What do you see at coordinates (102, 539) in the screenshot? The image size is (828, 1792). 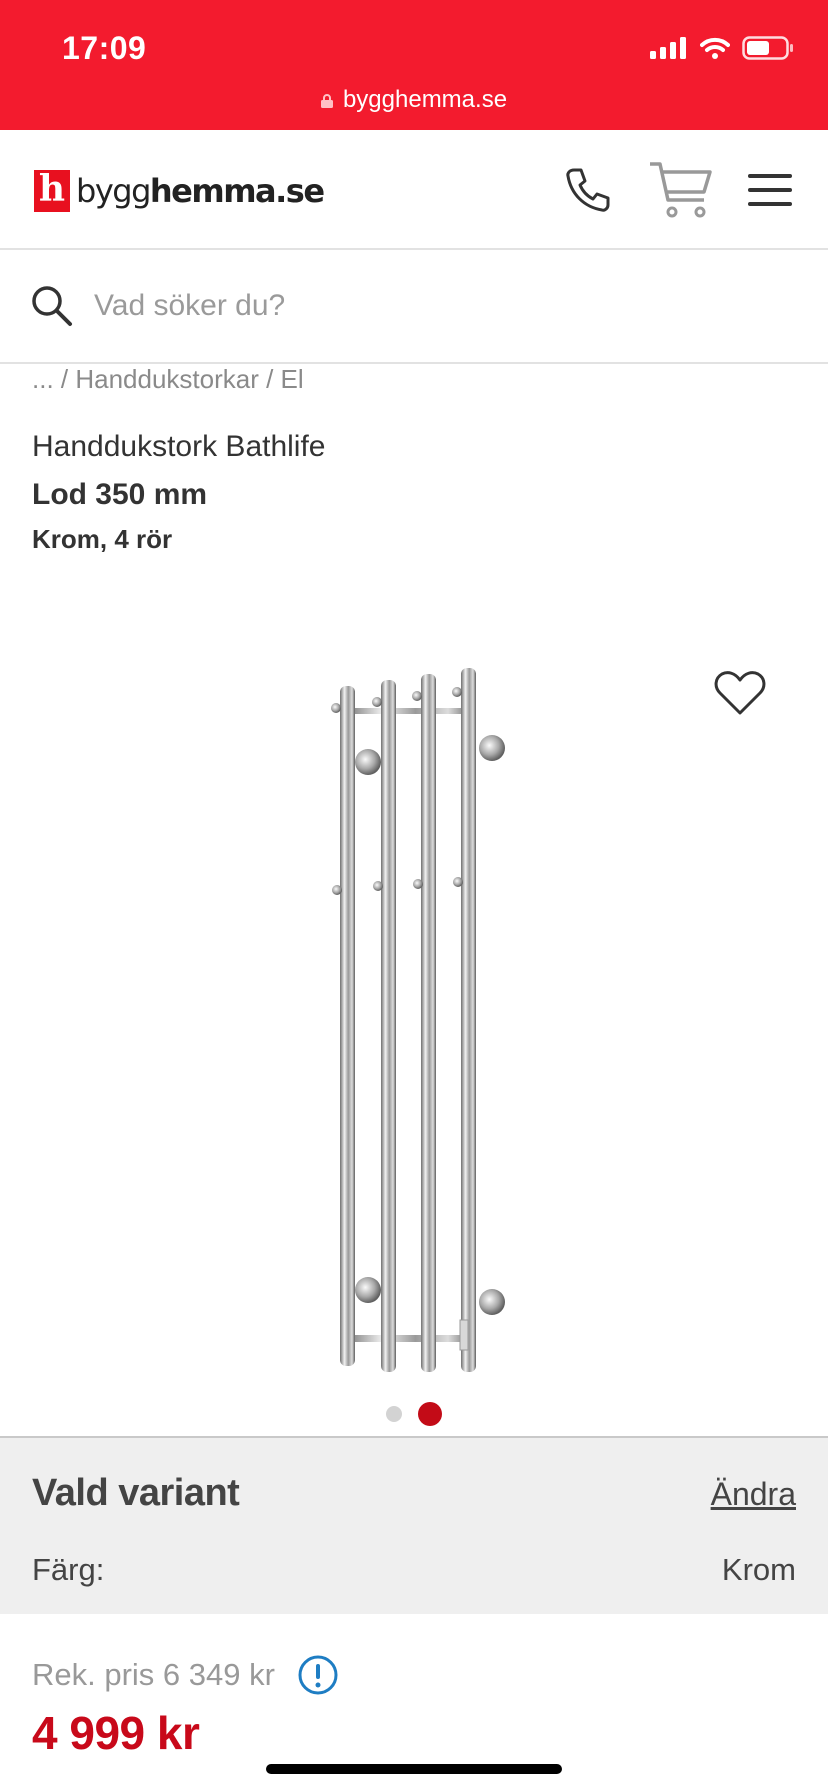 I see `product-variant-desc: Krom, 4 rör` at bounding box center [102, 539].